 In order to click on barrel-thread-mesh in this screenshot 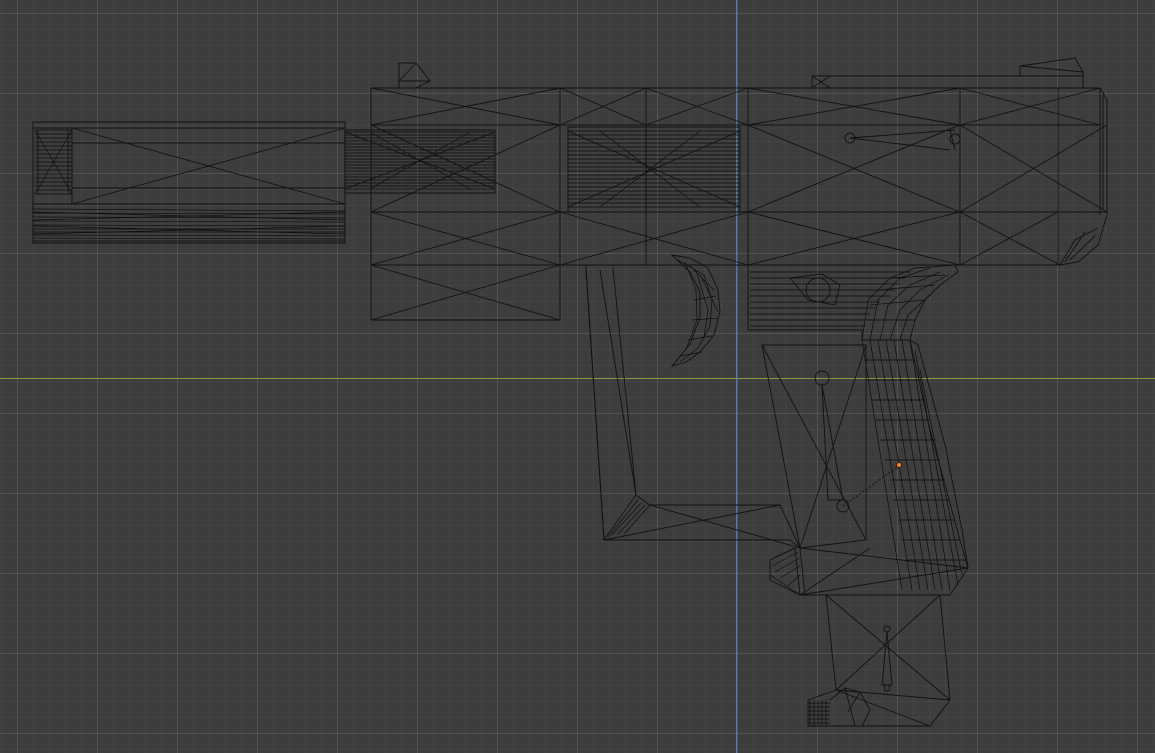, I will do `click(420, 161)`.